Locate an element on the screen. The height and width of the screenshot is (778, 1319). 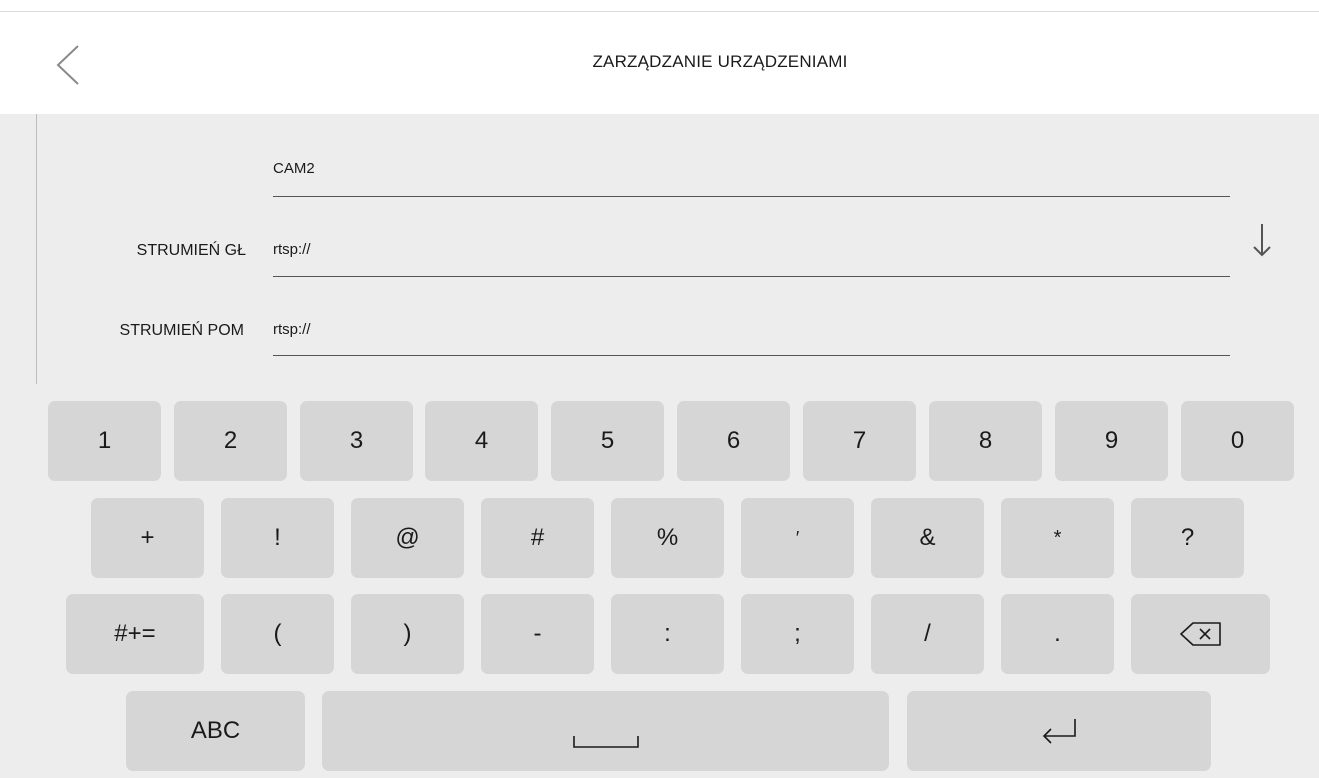
key-label: * is located at coordinates (1057, 537).